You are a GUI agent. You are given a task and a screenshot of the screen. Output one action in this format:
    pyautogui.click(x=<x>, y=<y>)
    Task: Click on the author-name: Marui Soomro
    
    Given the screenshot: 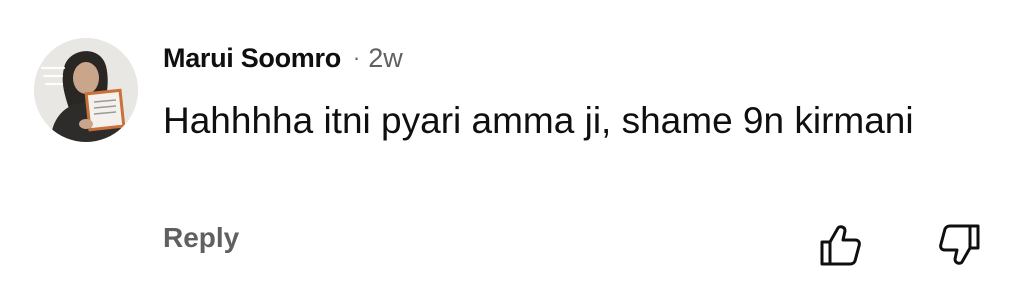 What is the action you would take?
    pyautogui.click(x=252, y=58)
    